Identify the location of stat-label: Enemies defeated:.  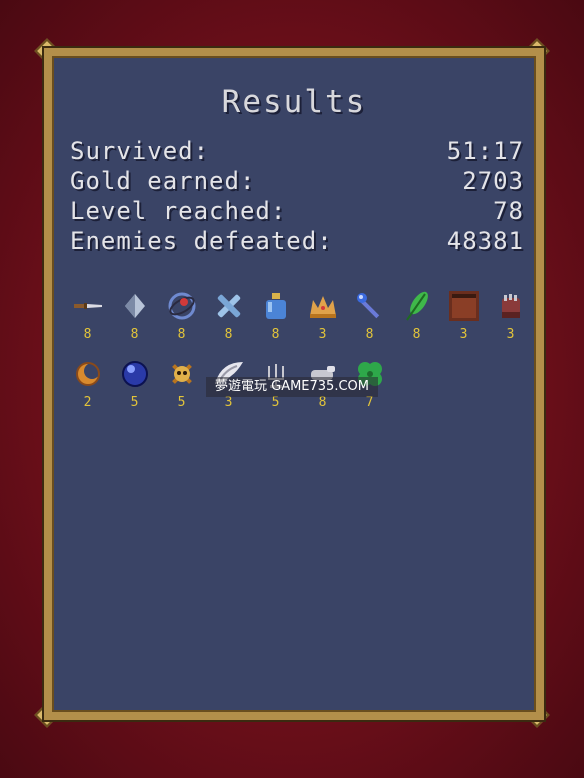
(201, 241).